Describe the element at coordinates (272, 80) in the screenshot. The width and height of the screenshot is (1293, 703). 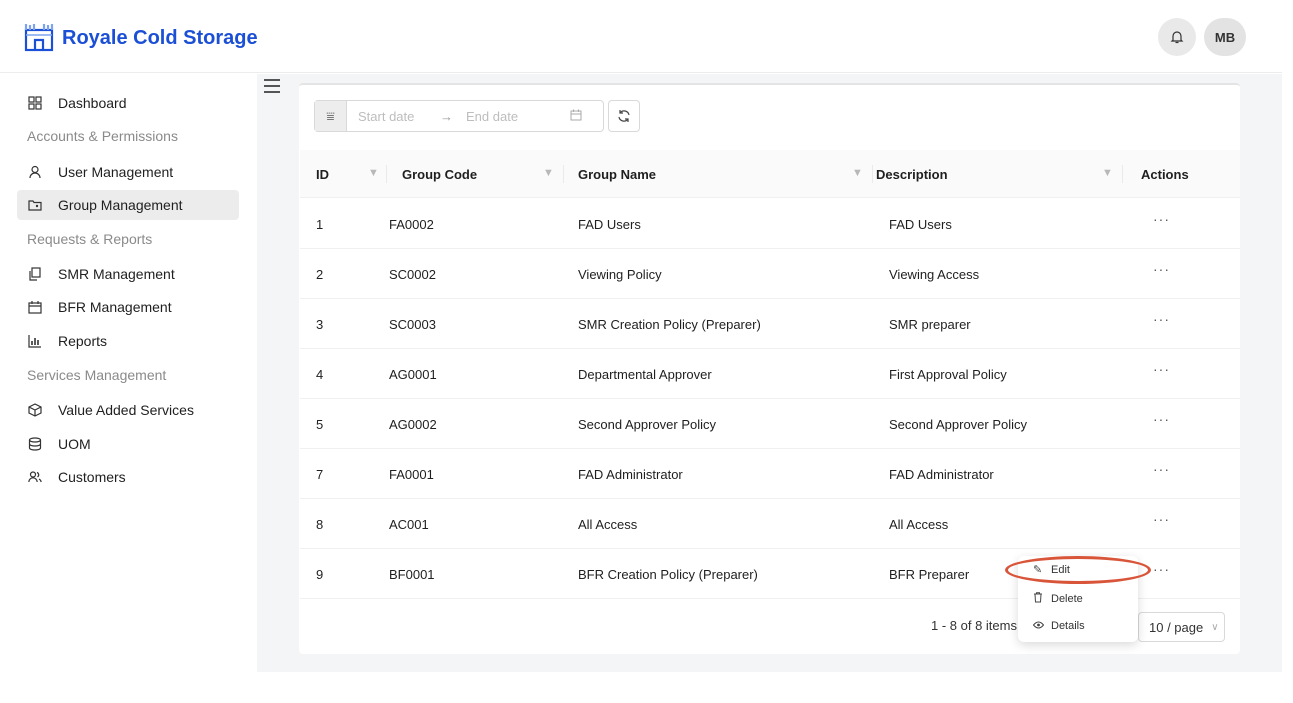
I see `hamburger-icon` at that location.